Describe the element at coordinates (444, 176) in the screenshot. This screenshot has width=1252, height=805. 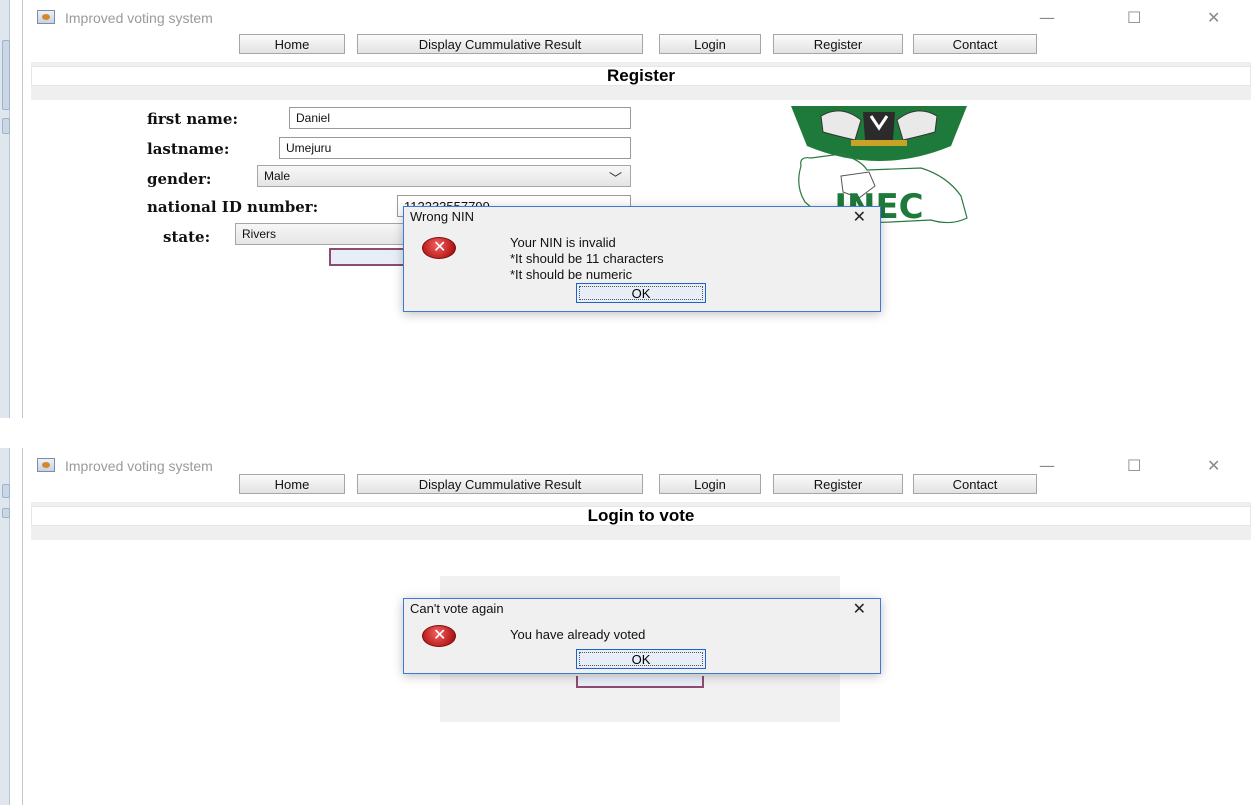
I see `gender-select: Male ﹀` at that location.